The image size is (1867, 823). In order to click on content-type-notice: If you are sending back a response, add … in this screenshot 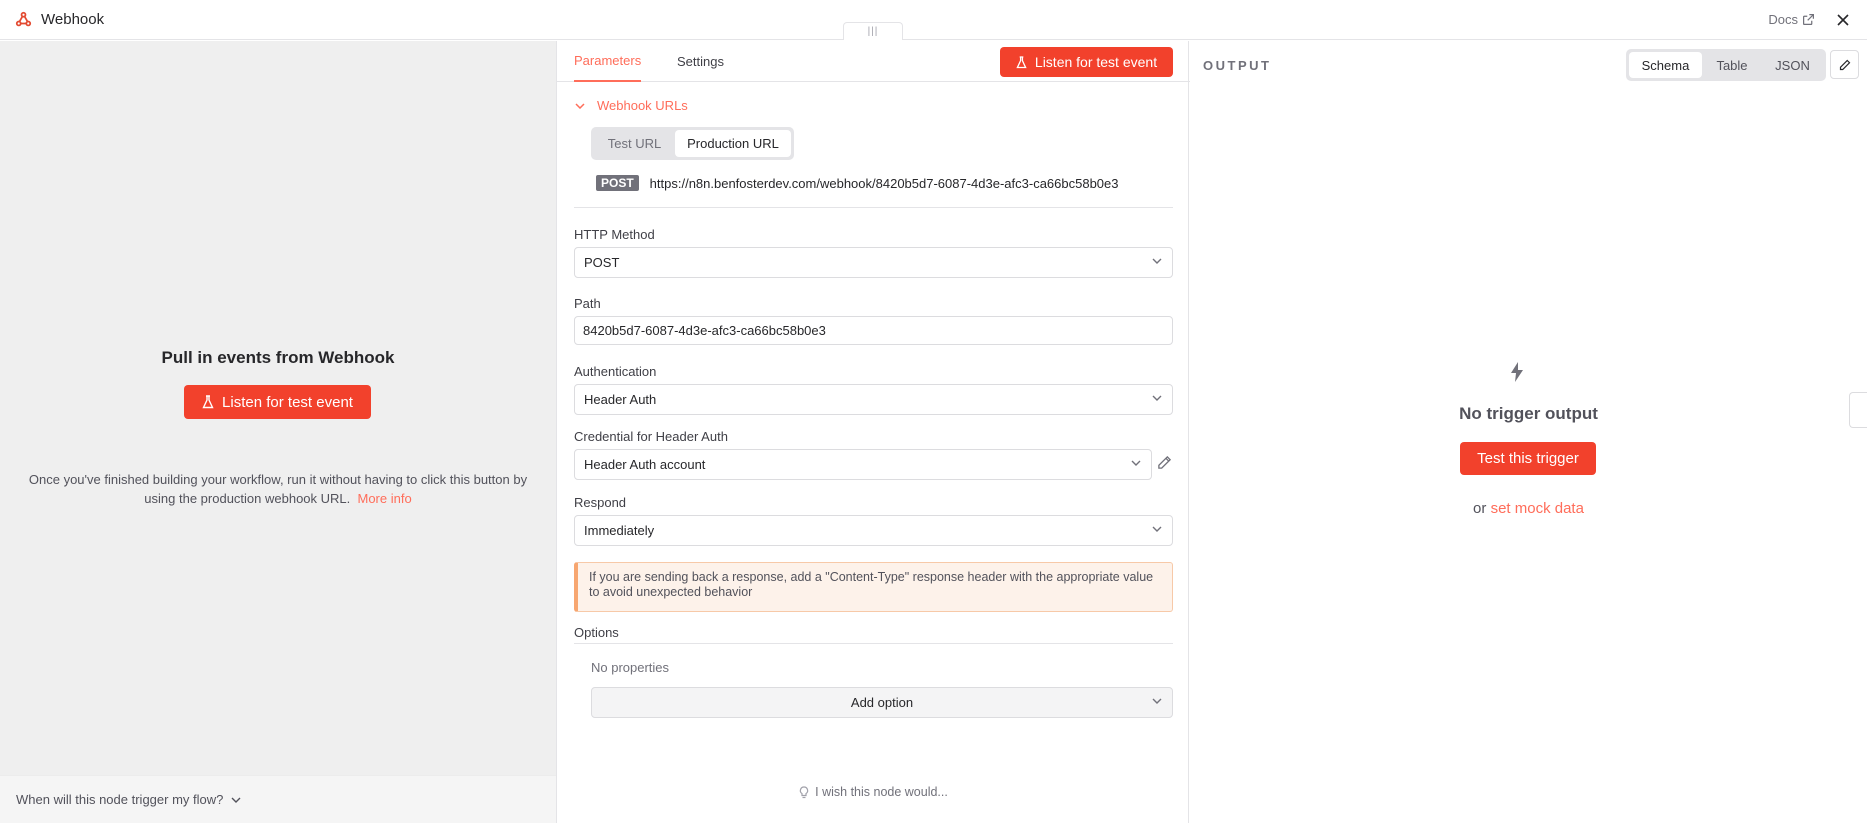, I will do `click(873, 587)`.